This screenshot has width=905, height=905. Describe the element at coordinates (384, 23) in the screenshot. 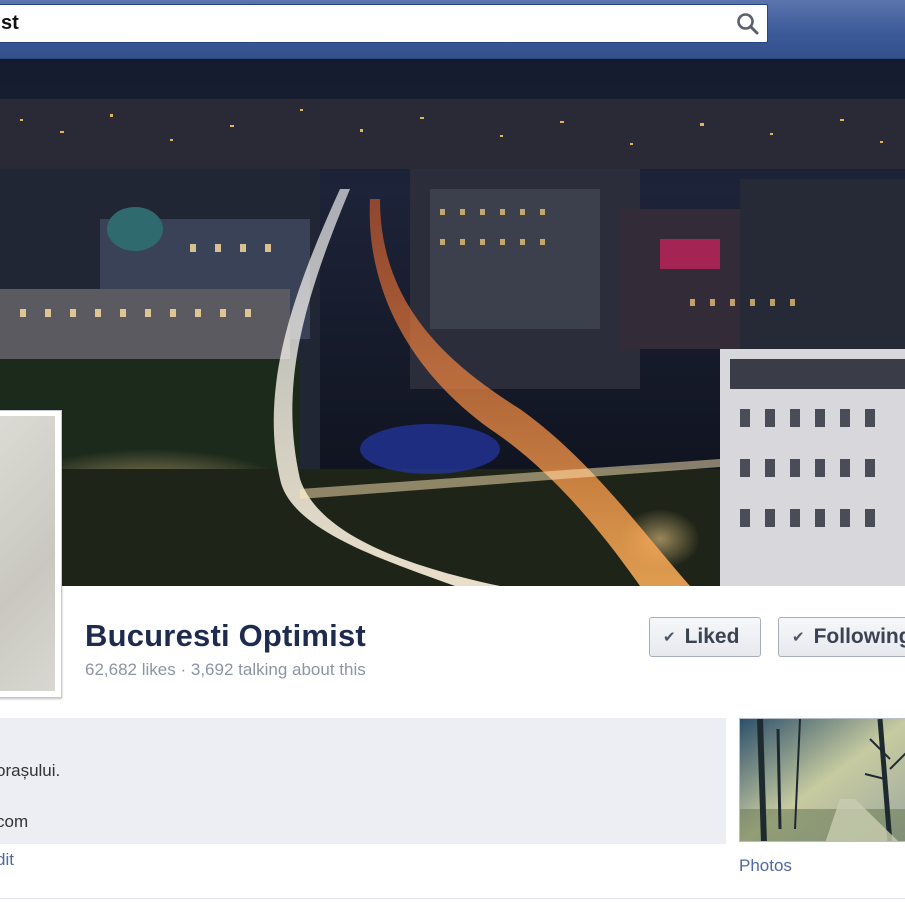

I see `search-input: st` at that location.